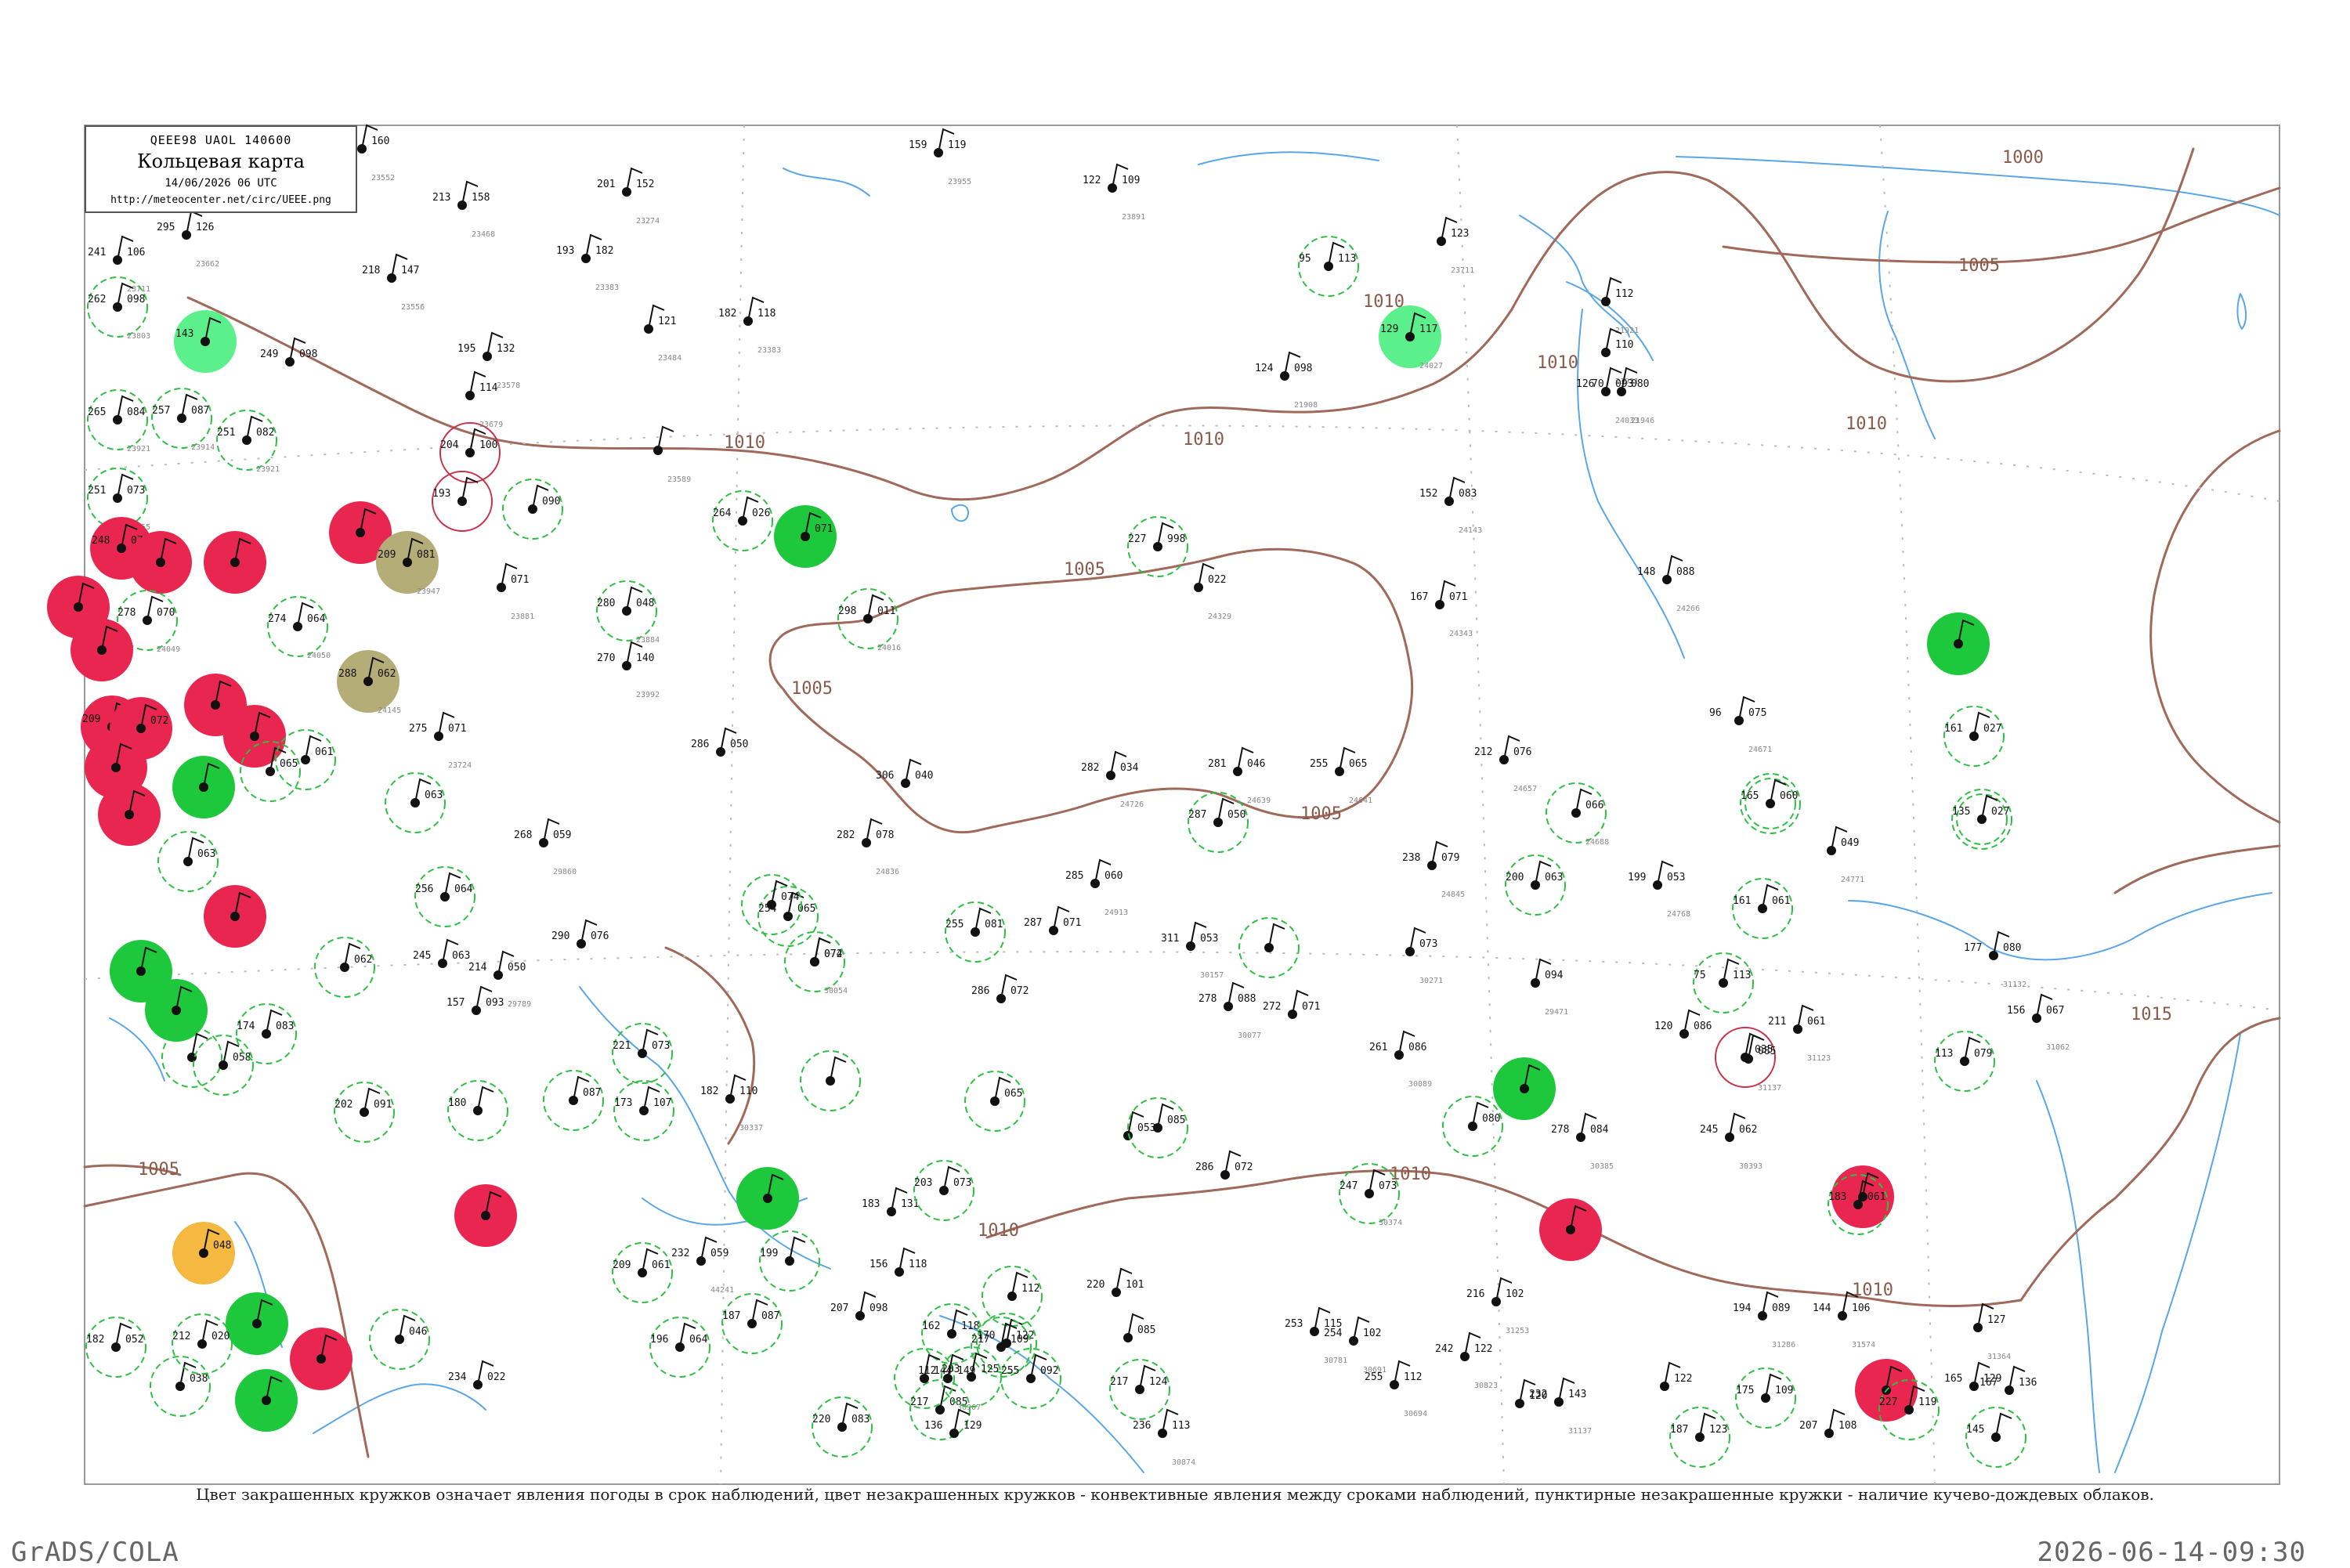  What do you see at coordinates (769, 1253) in the screenshot?
I see `temperature-value: 199` at bounding box center [769, 1253].